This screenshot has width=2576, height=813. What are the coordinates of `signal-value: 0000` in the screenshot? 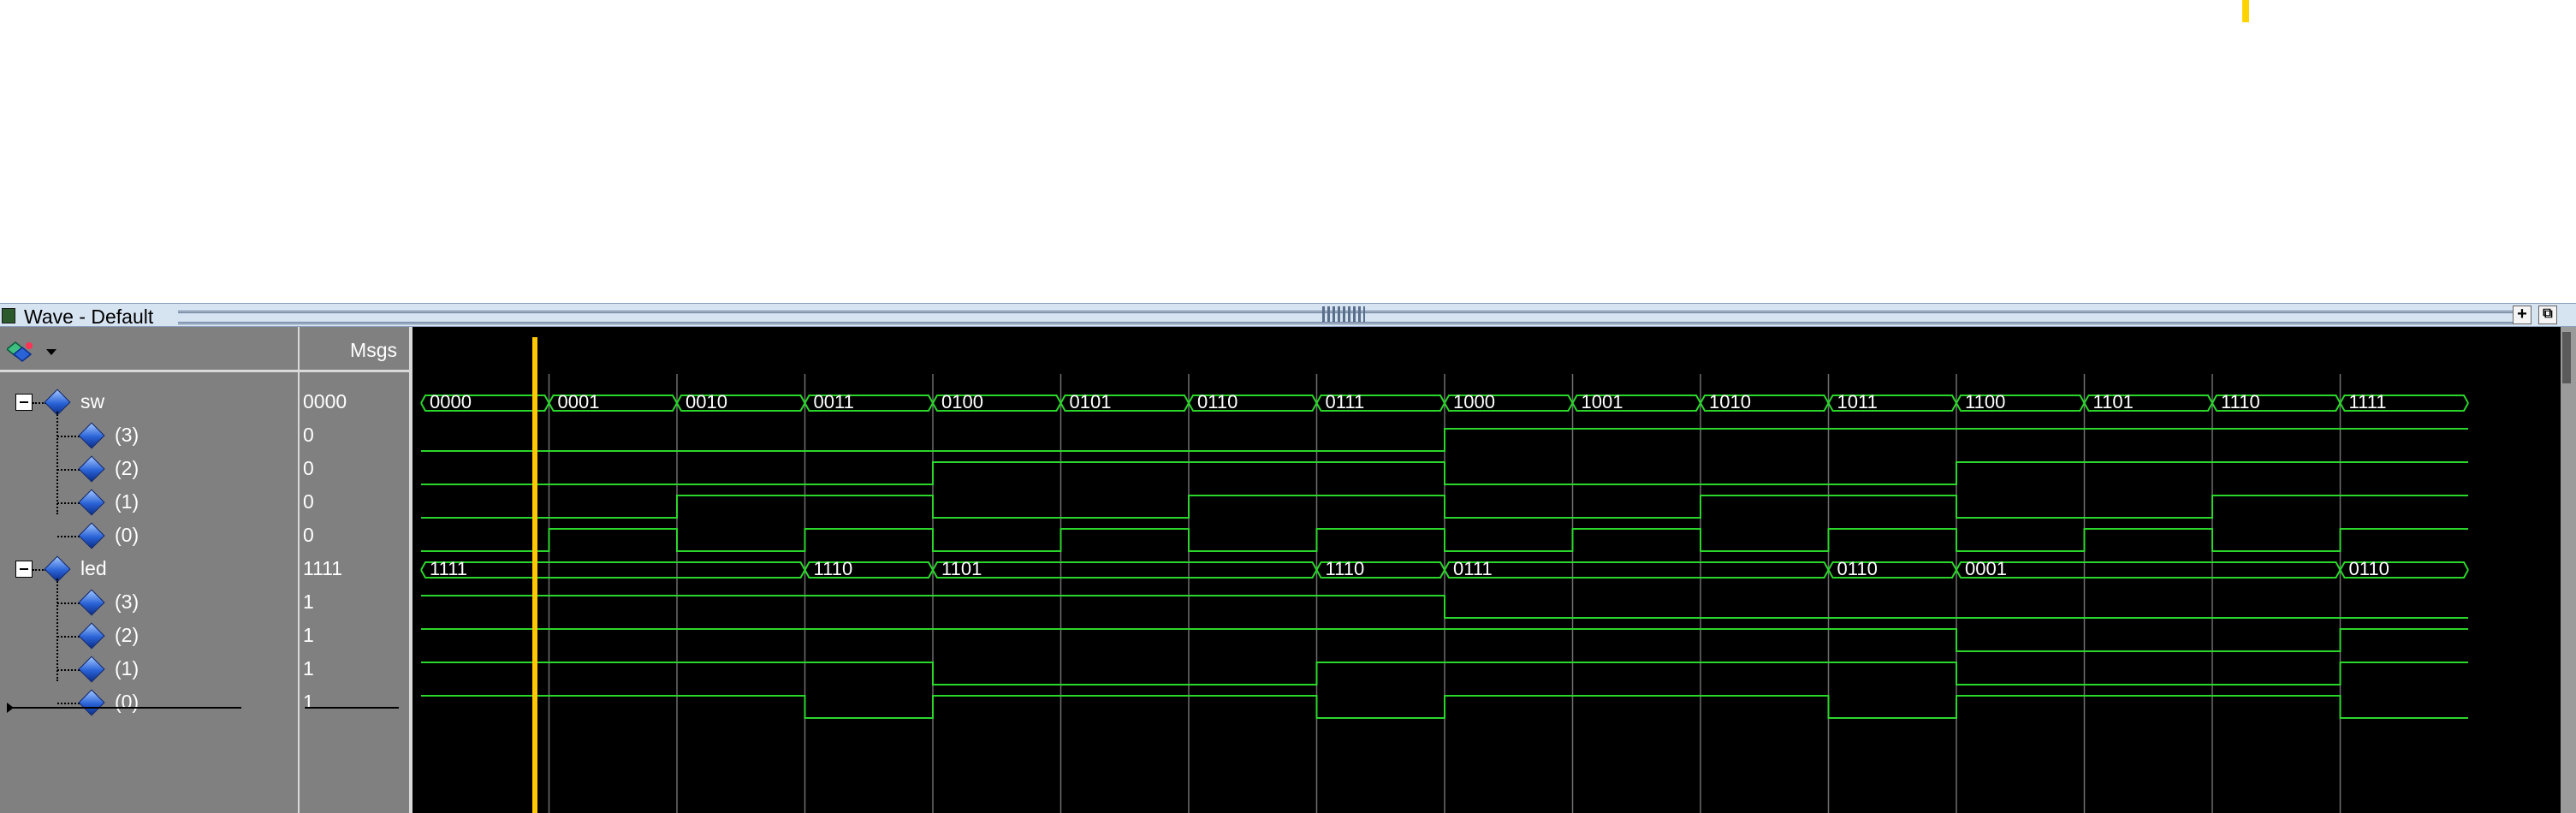 It's located at (325, 401).